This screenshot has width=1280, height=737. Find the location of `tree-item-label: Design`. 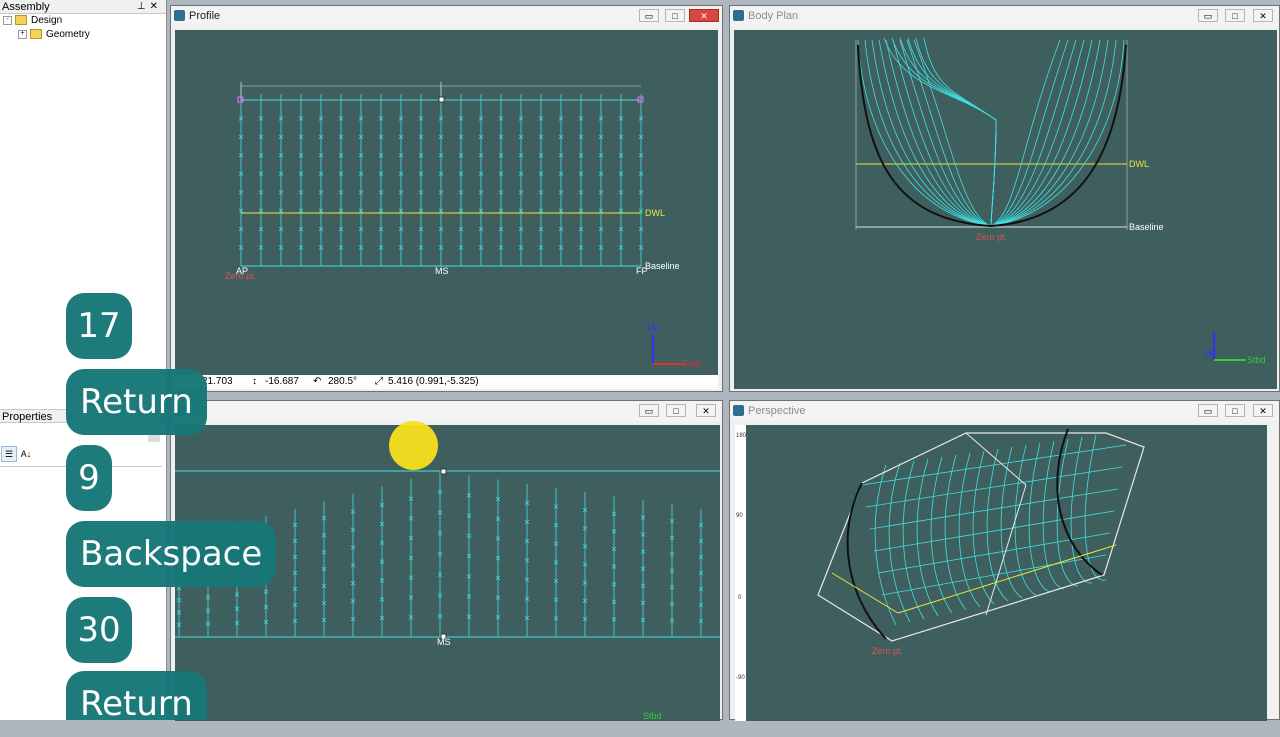

tree-item-label: Design is located at coordinates (47, 20).